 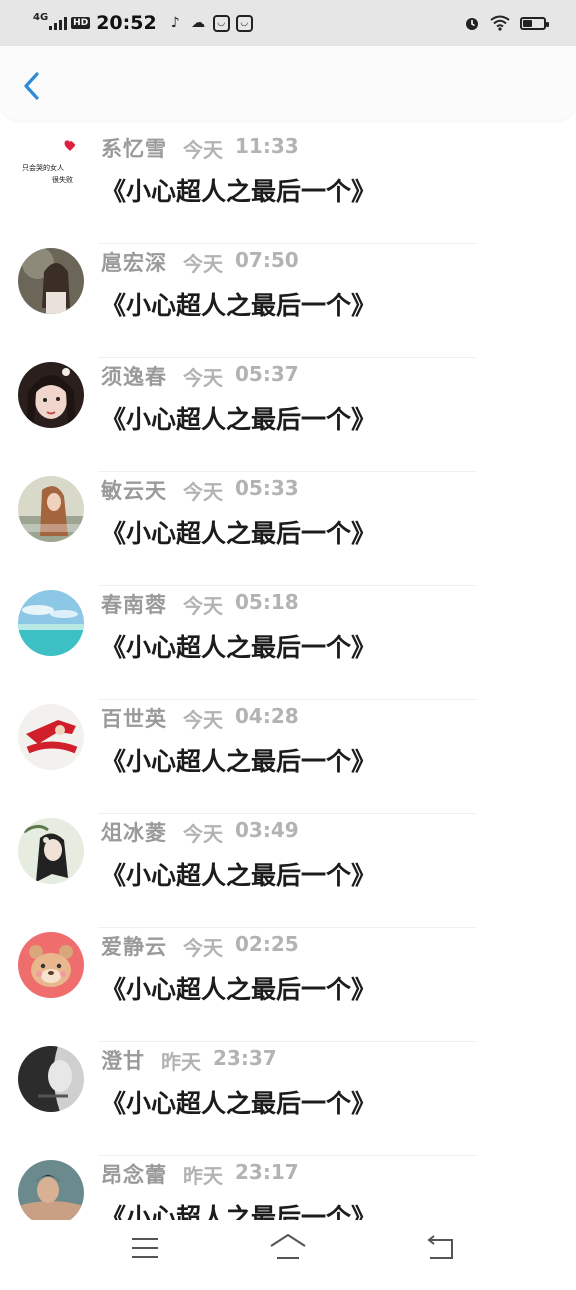 What do you see at coordinates (134, 719) in the screenshot?
I see `sender-name: 百世英` at bounding box center [134, 719].